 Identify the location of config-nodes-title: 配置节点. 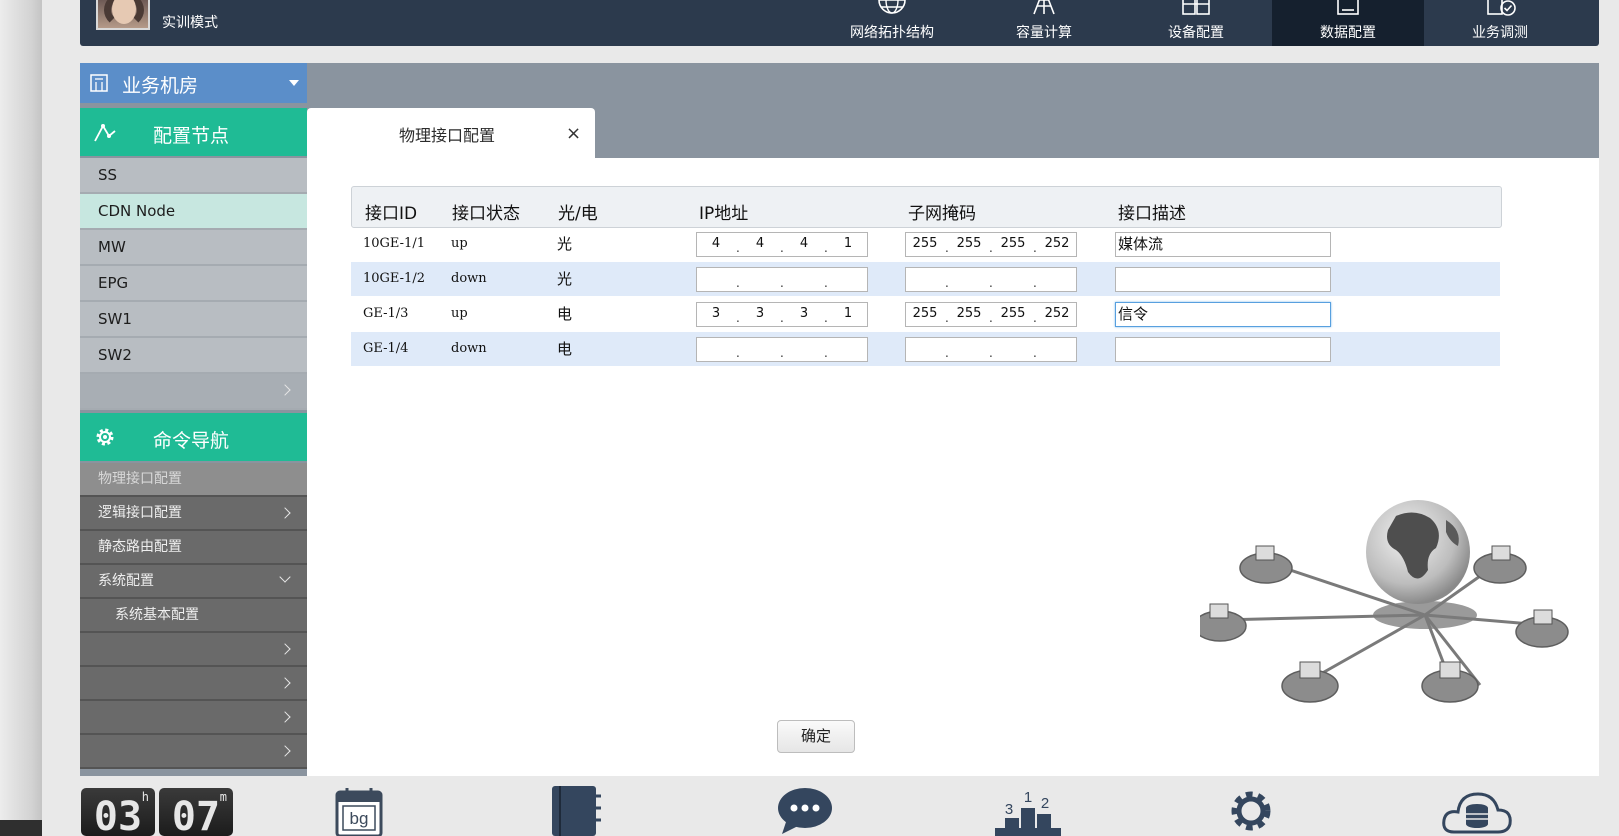
(191, 136).